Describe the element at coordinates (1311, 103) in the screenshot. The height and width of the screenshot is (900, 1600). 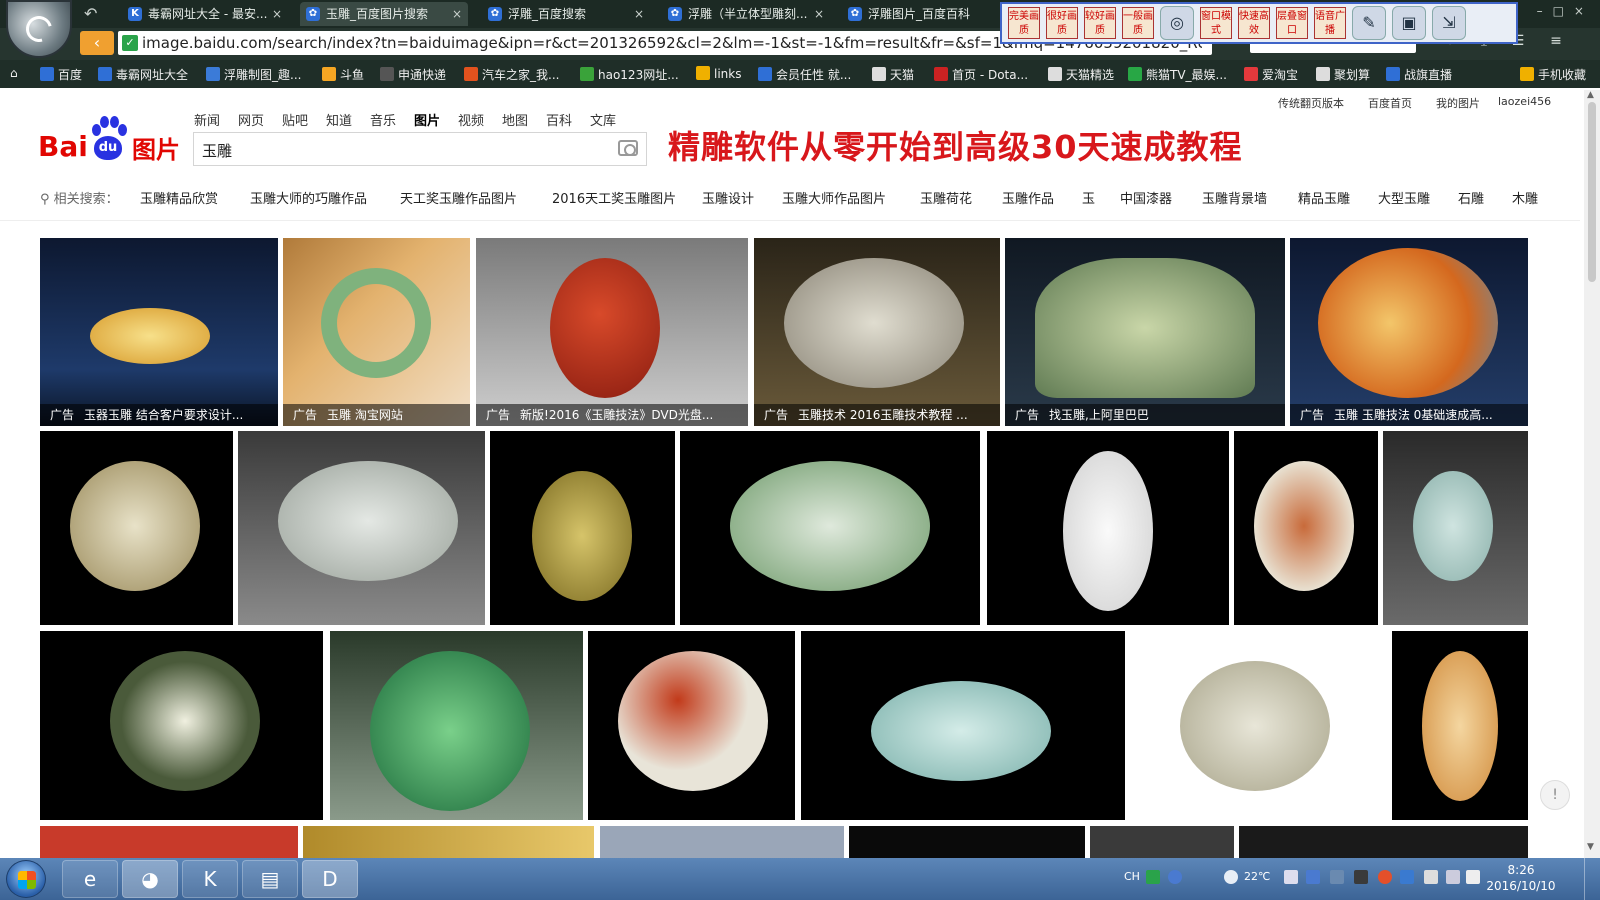
I see `classic-paging-link: 传统翻页版本` at that location.